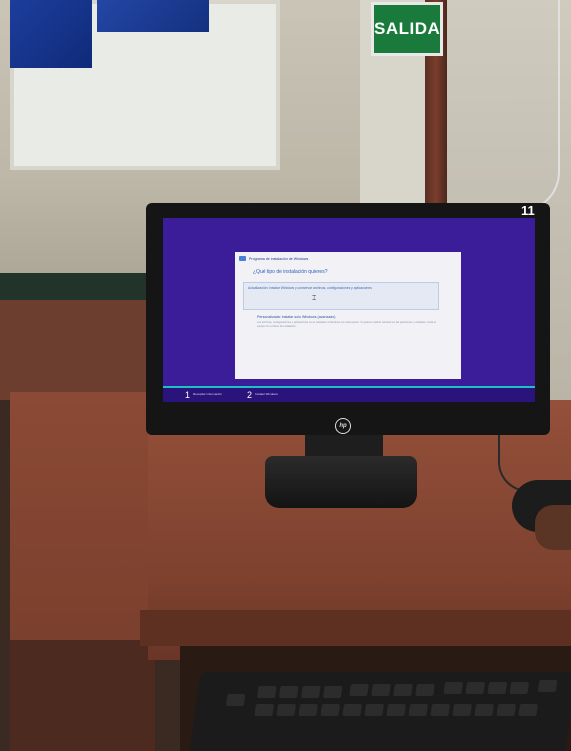  What do you see at coordinates (355, 628) in the screenshot?
I see `desk-edge` at bounding box center [355, 628].